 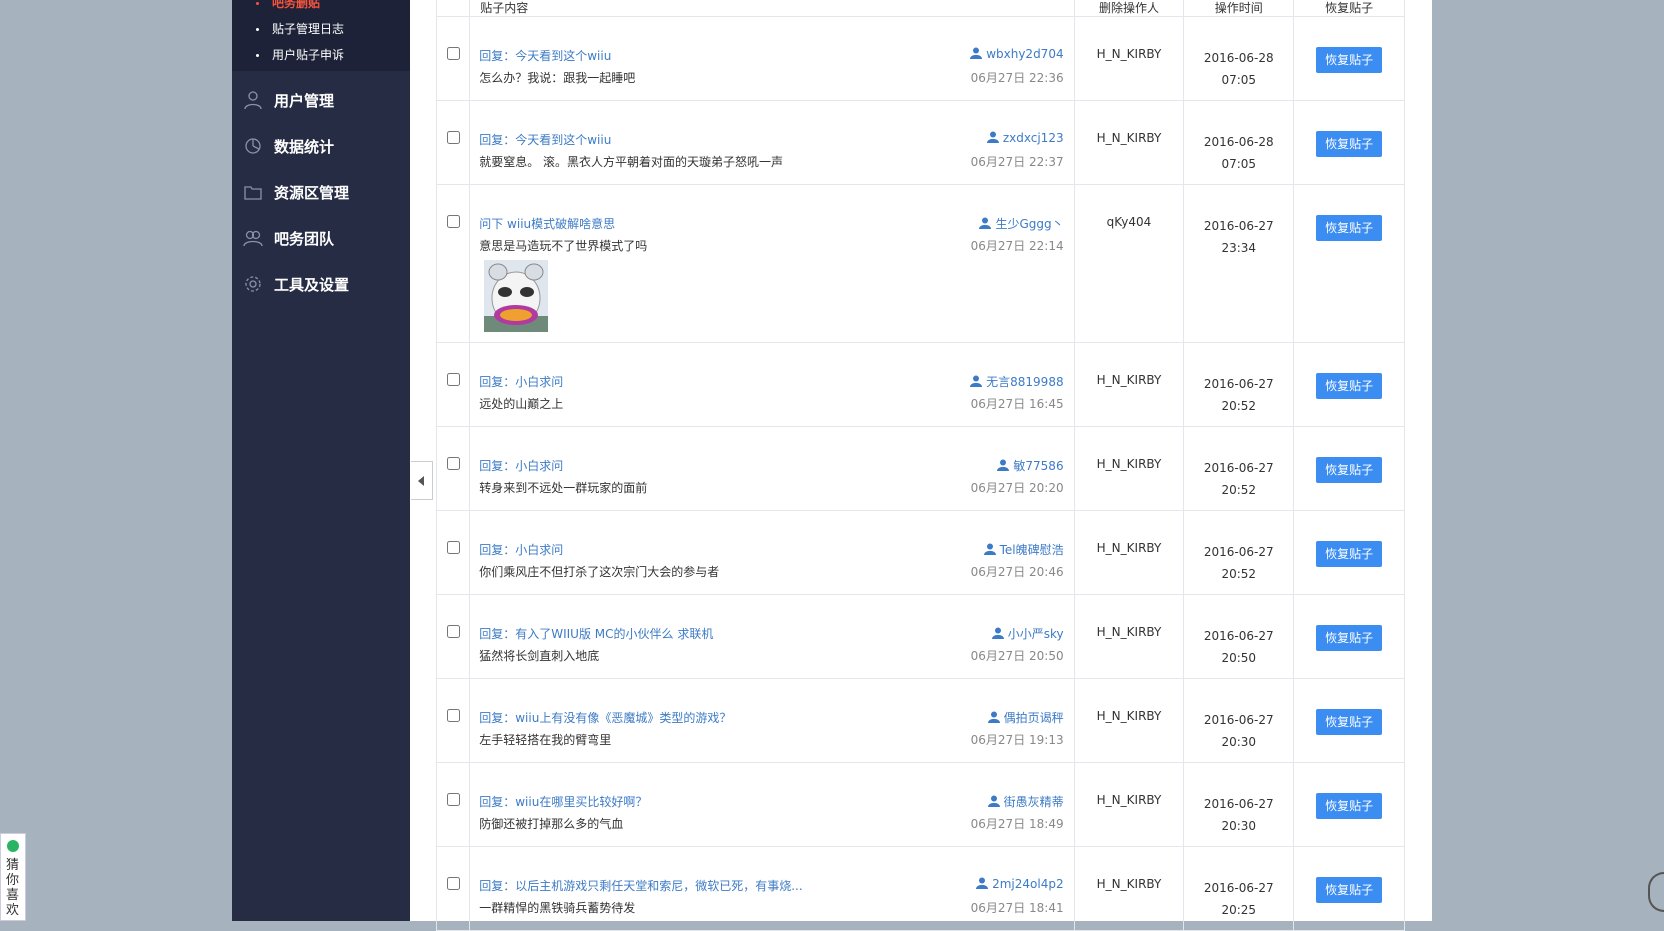 I want to click on post-time: 06月27日 22:14, so click(x=1017, y=246).